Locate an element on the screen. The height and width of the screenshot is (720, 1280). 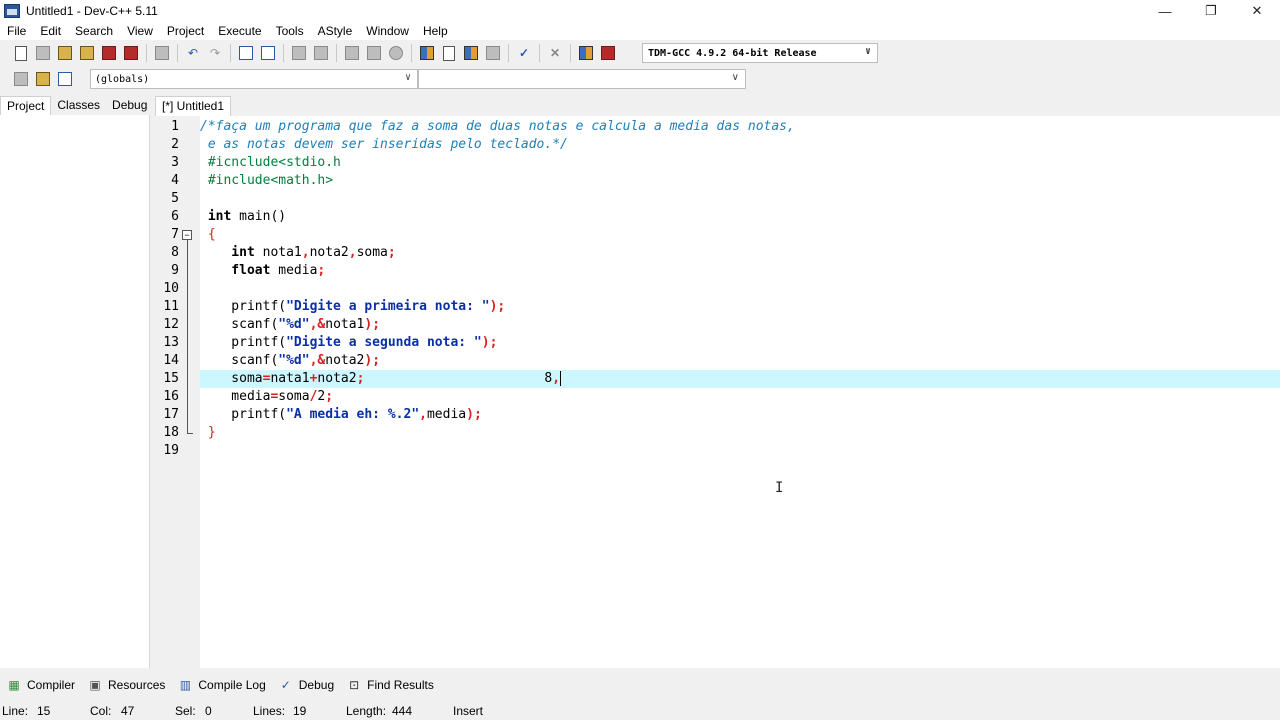
goto-line-button is located at coordinates (299, 53).